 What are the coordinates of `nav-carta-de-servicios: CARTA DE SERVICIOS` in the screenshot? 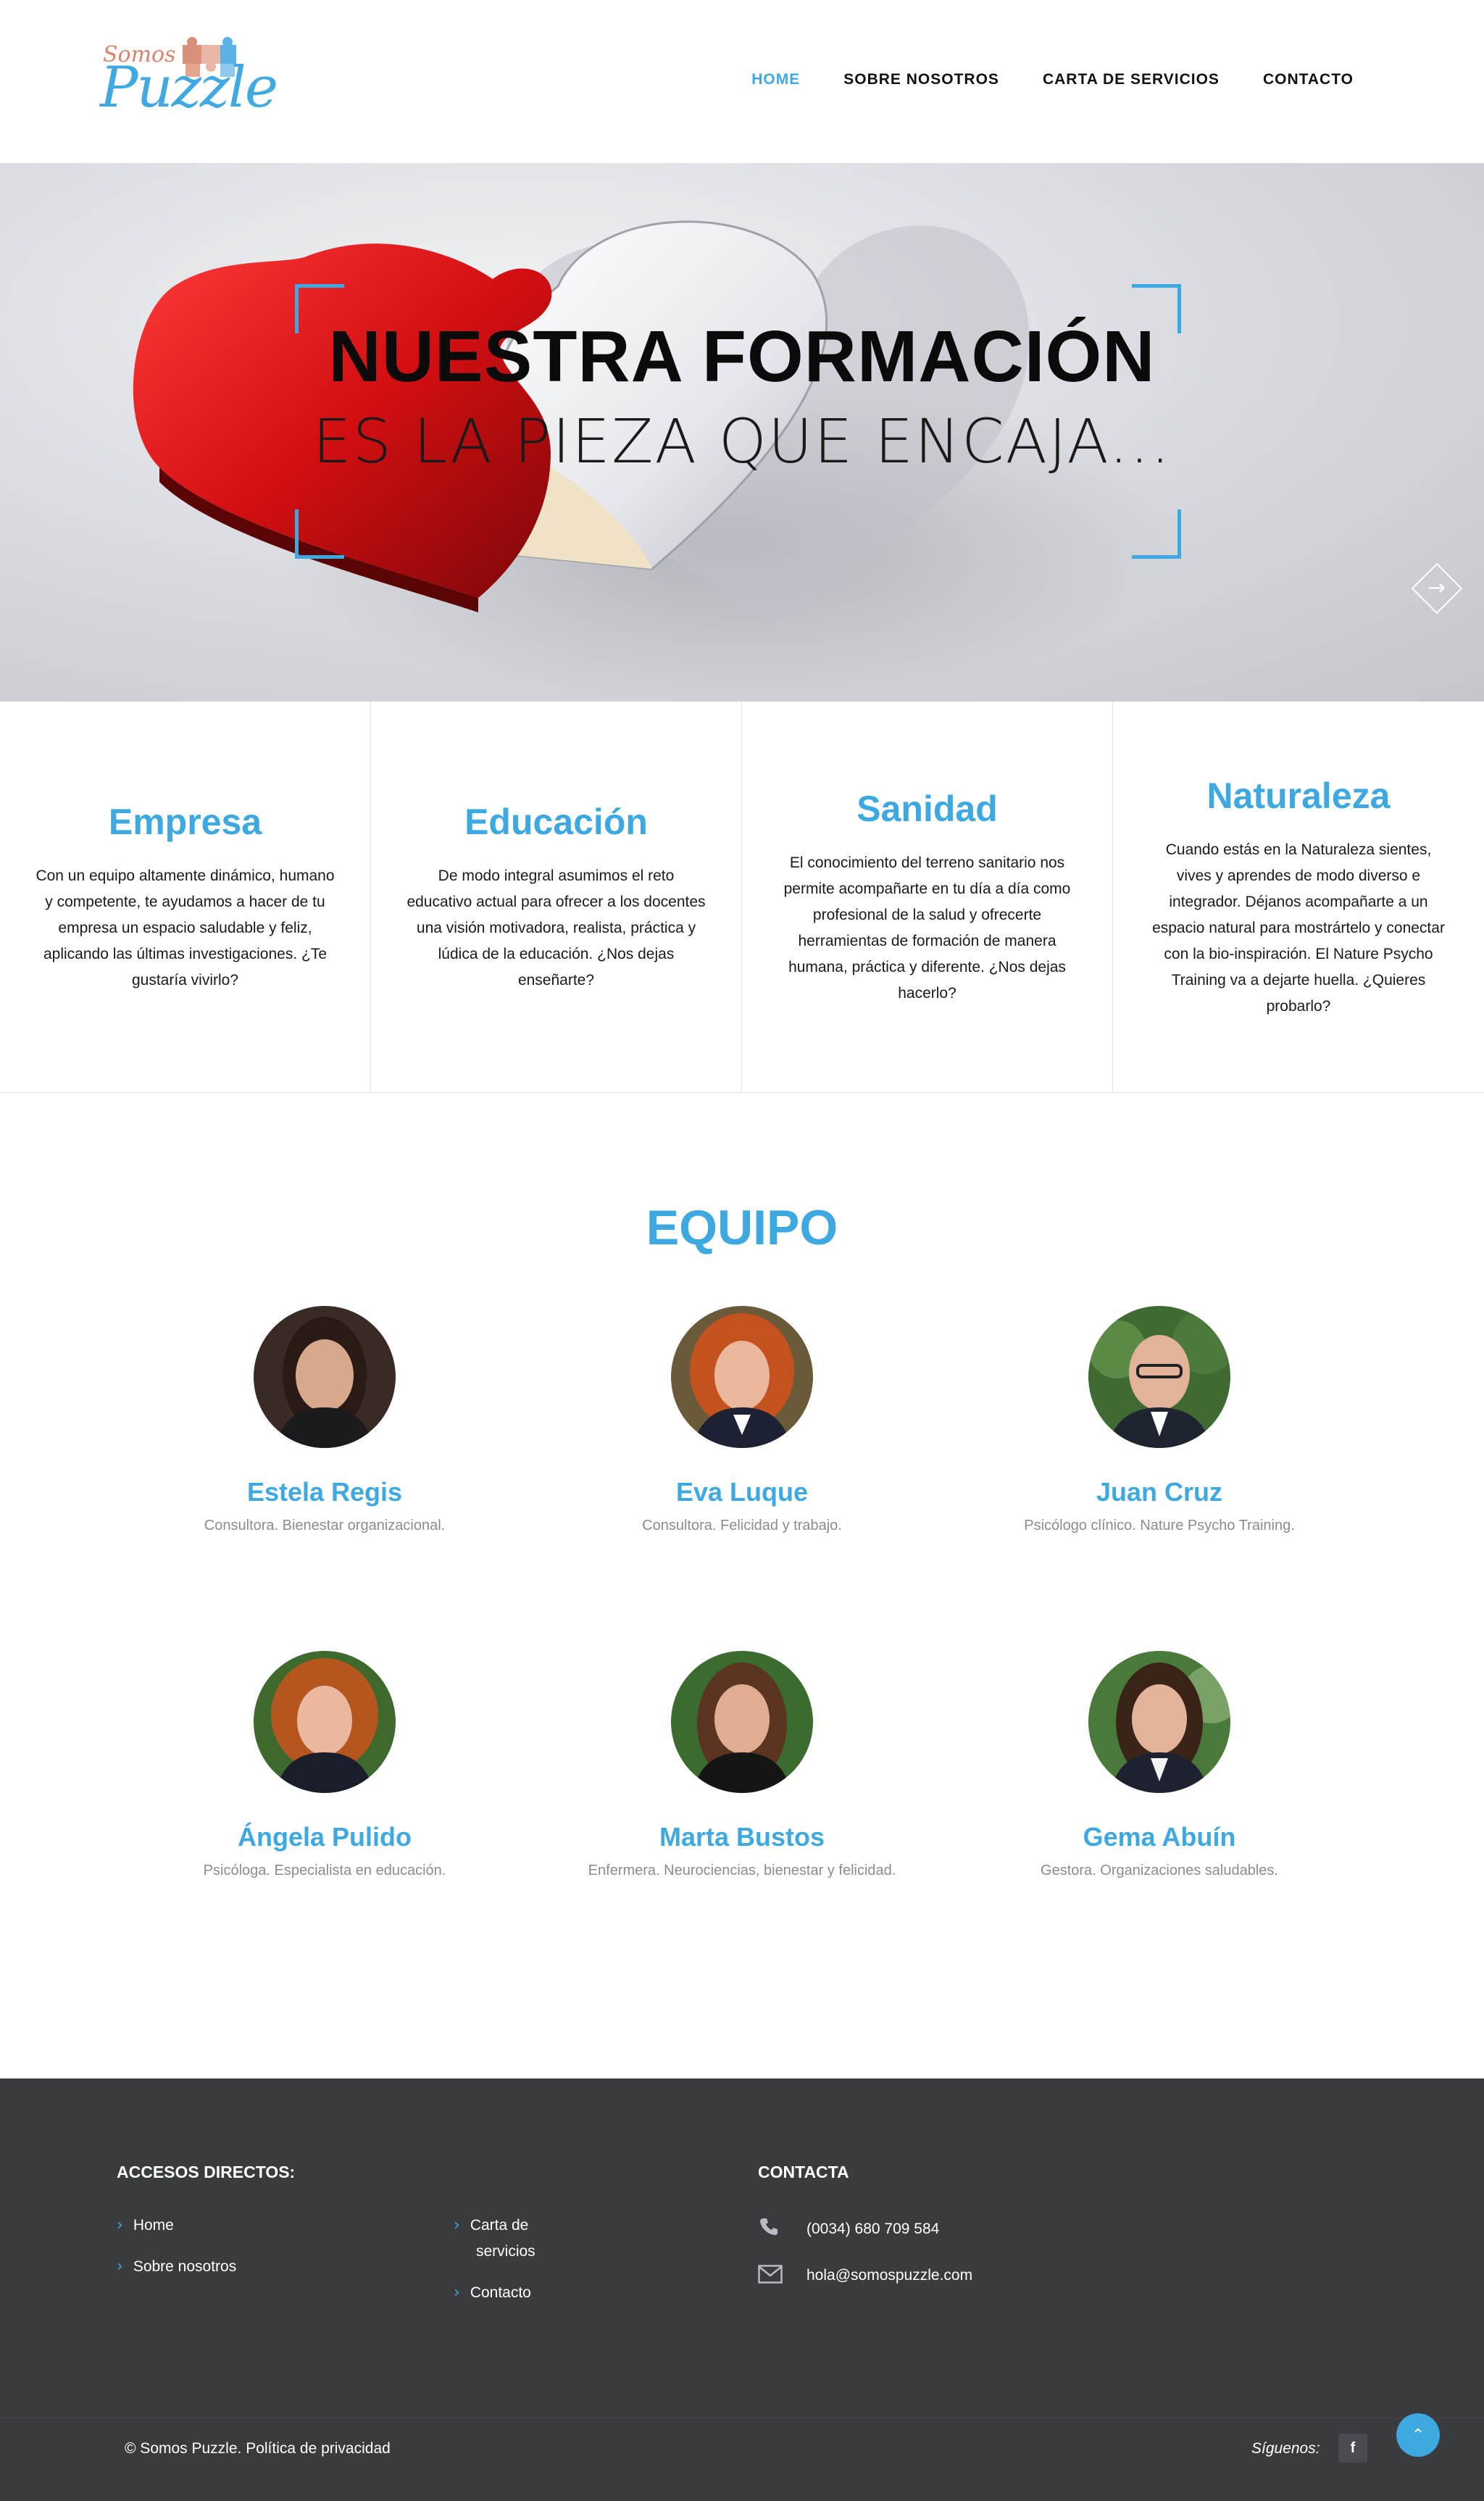 It's located at (1131, 79).